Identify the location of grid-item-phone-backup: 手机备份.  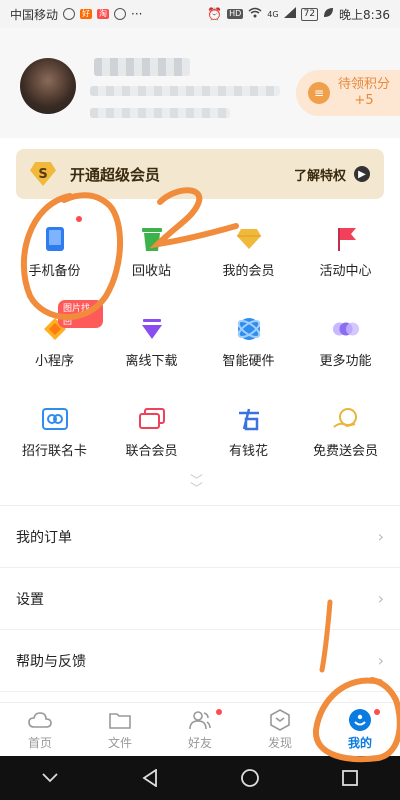
(54, 257).